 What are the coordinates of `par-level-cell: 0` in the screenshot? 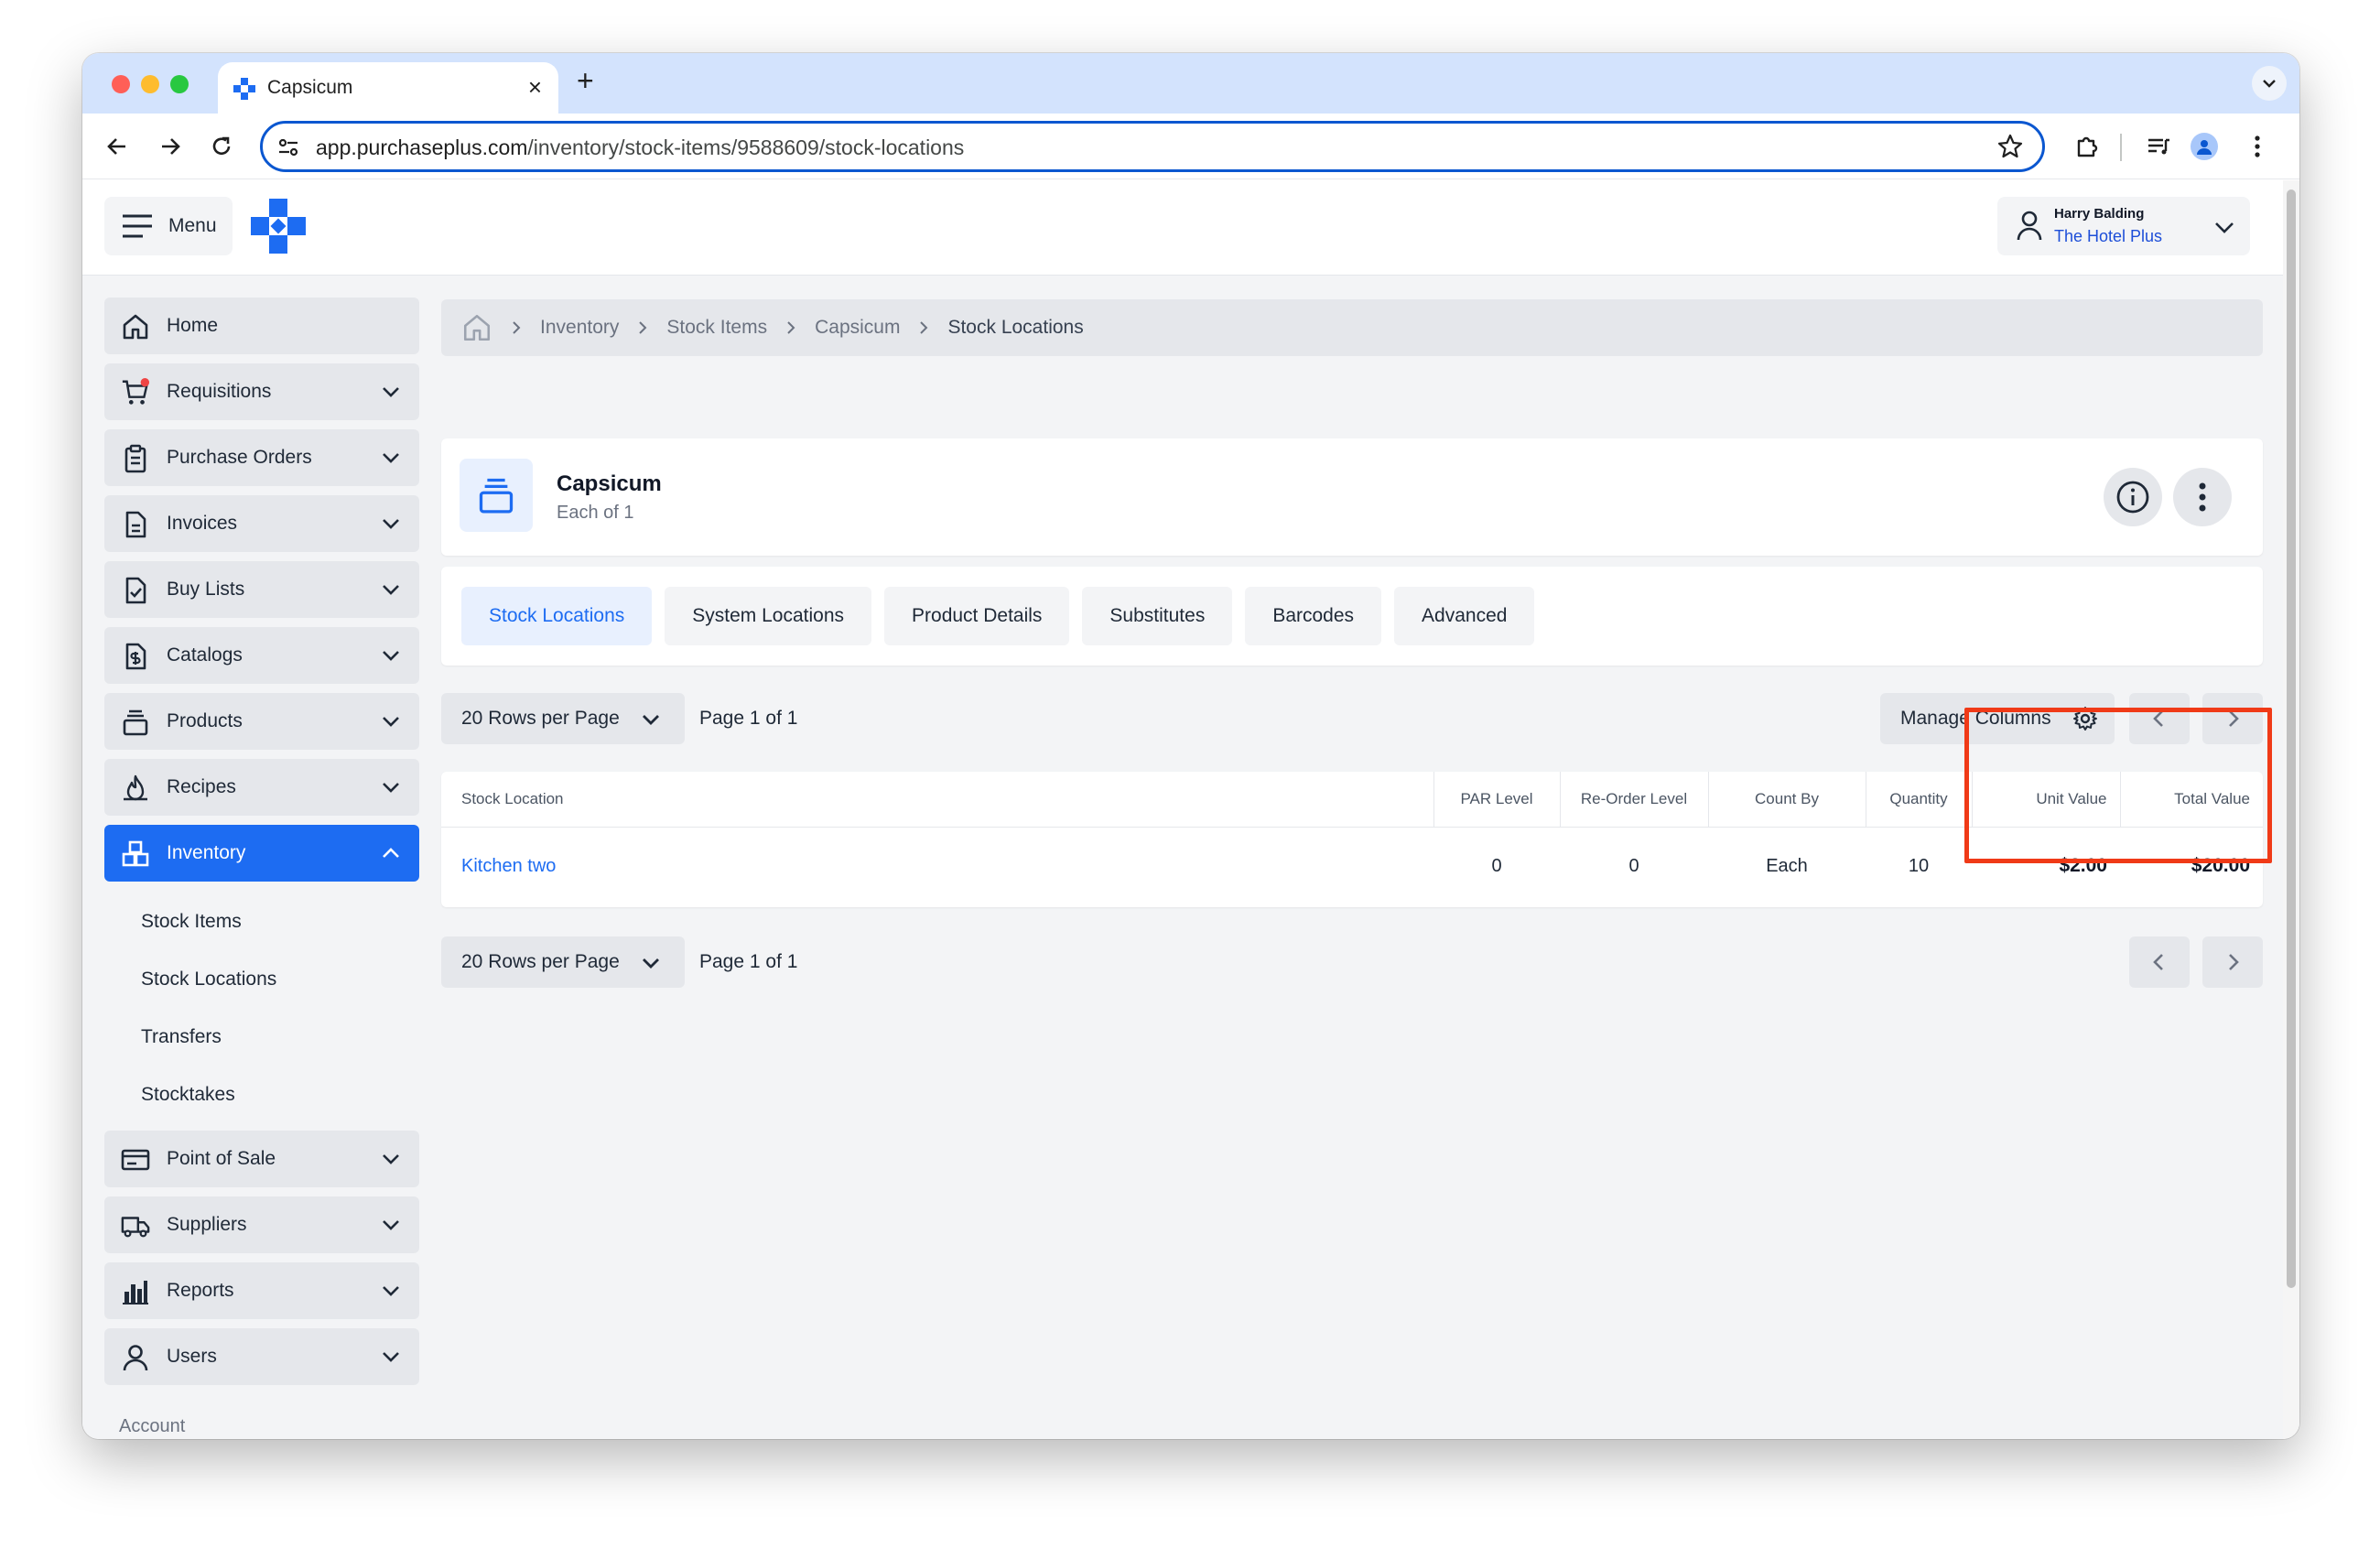 It's located at (1496, 865).